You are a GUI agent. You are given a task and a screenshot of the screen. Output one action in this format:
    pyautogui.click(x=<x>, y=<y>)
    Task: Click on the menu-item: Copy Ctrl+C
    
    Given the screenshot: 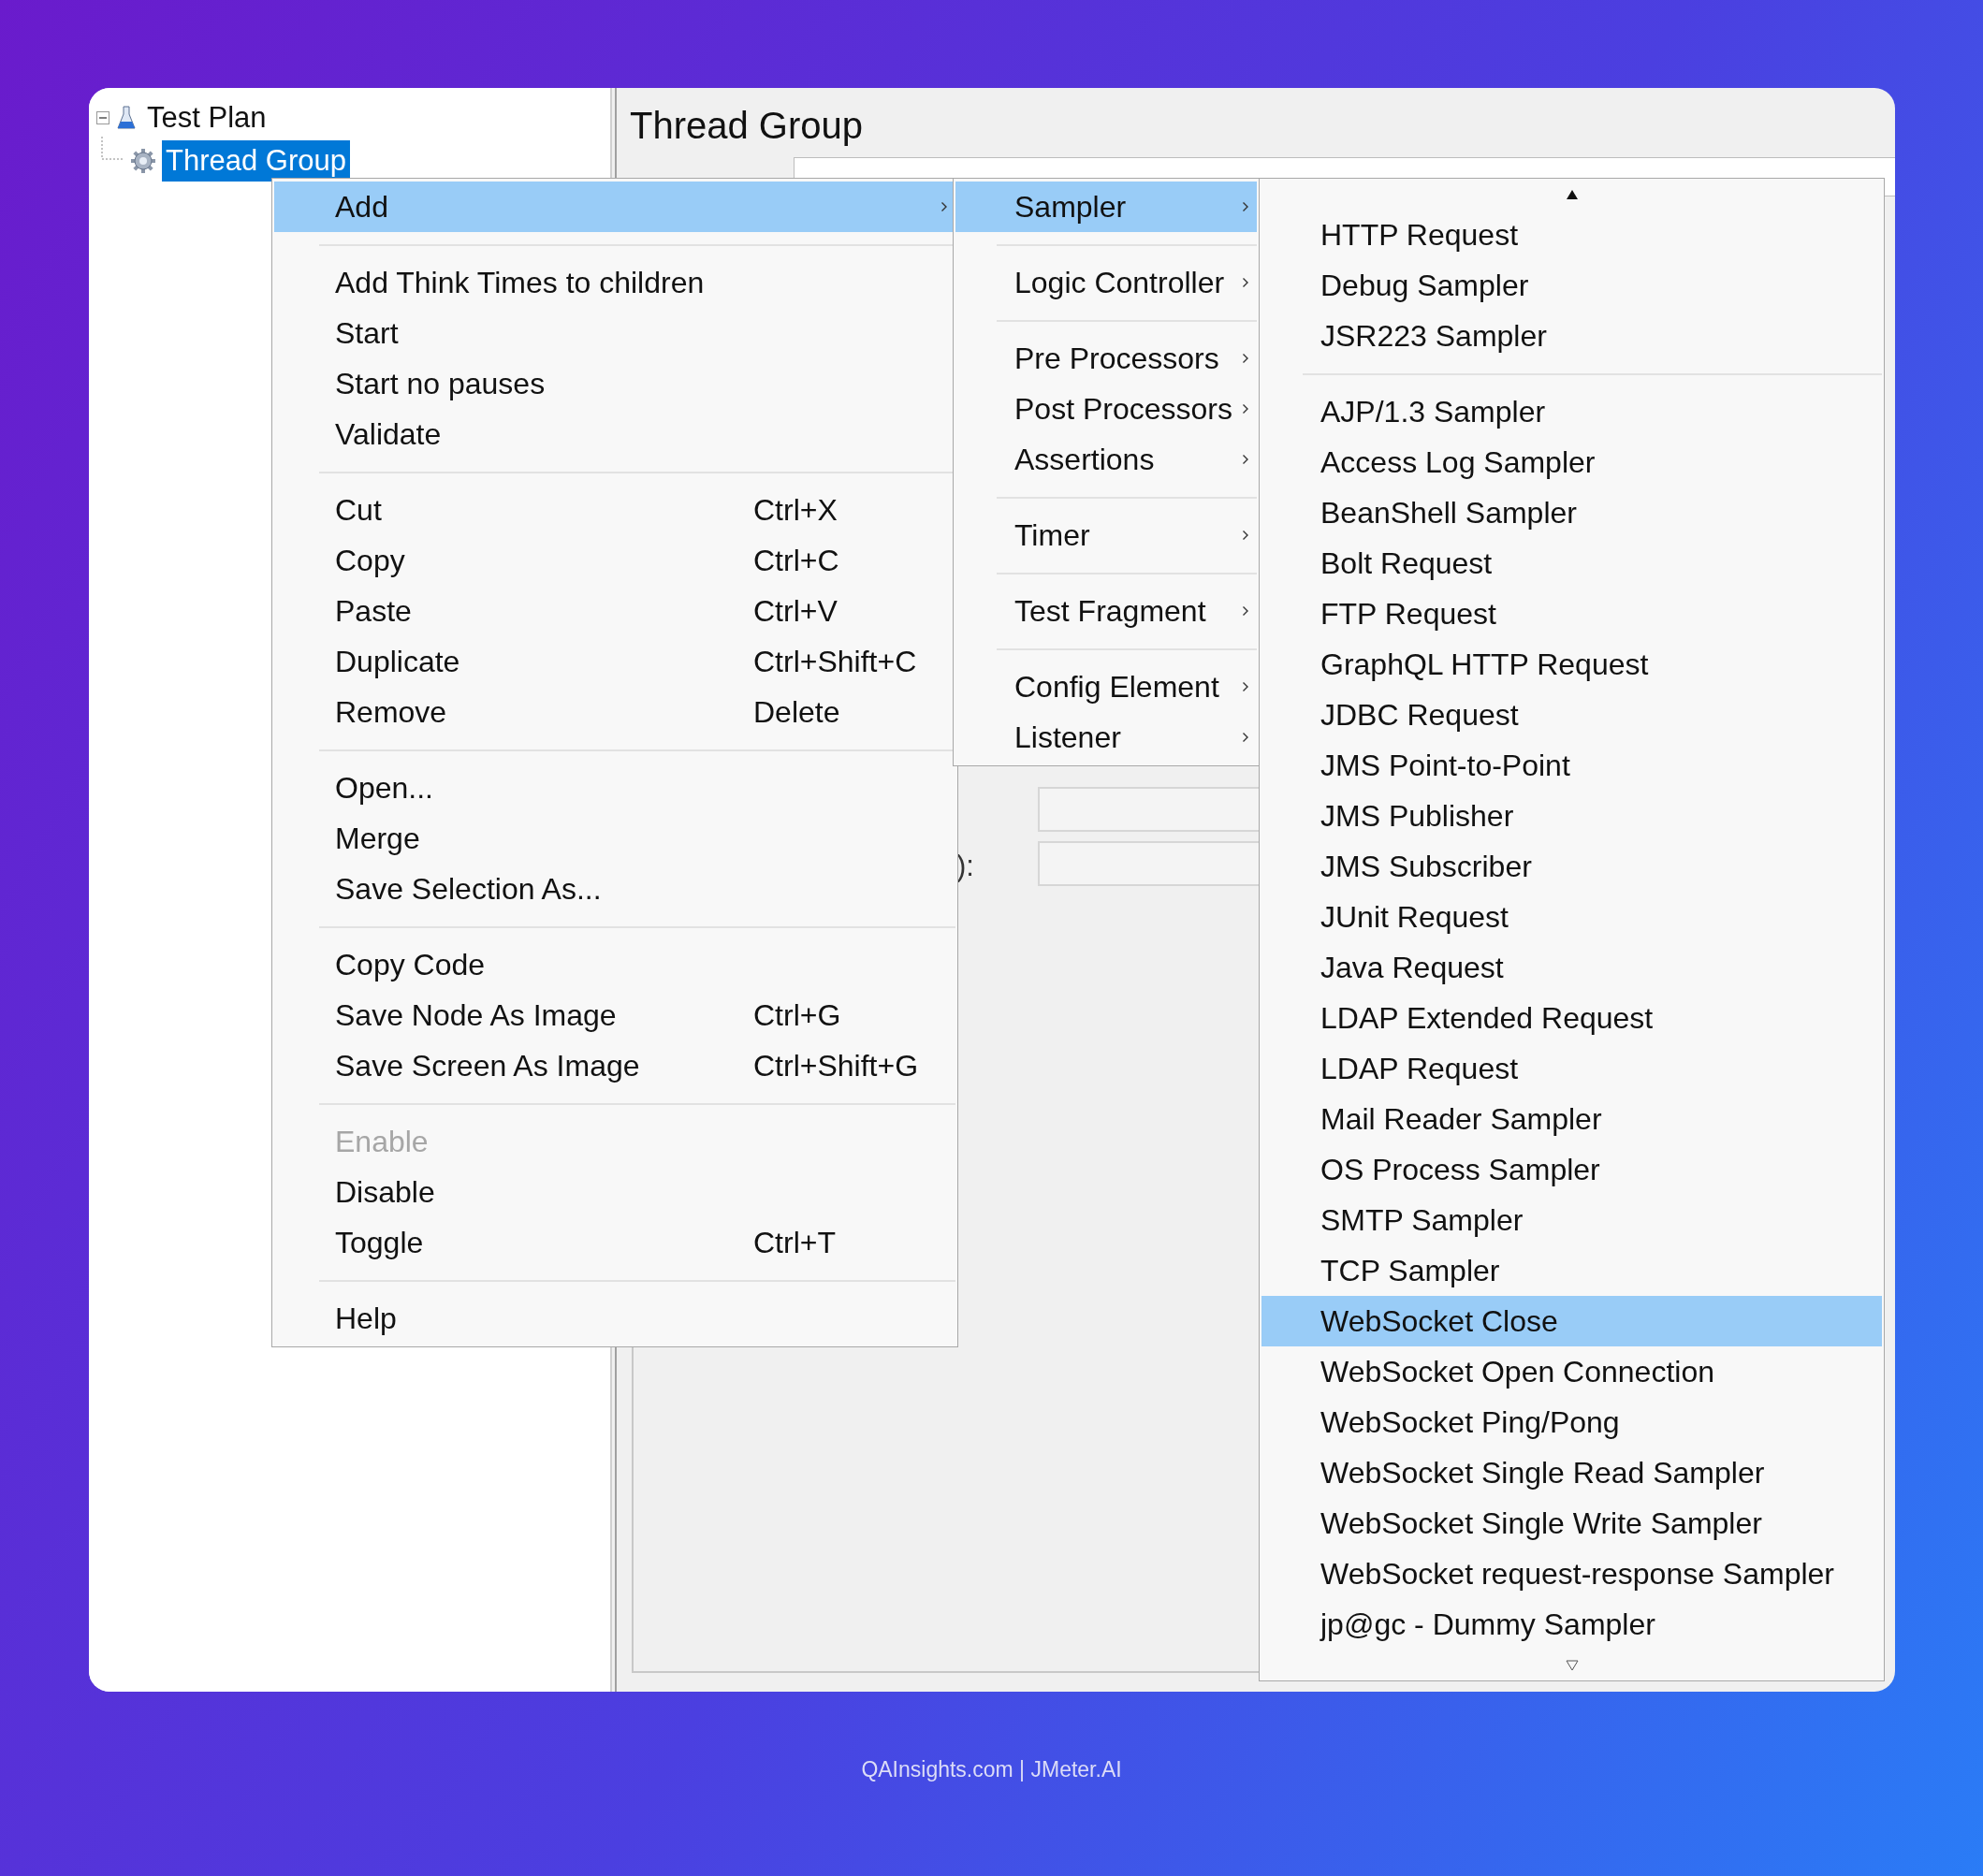 What is the action you would take?
    pyautogui.click(x=614, y=560)
    